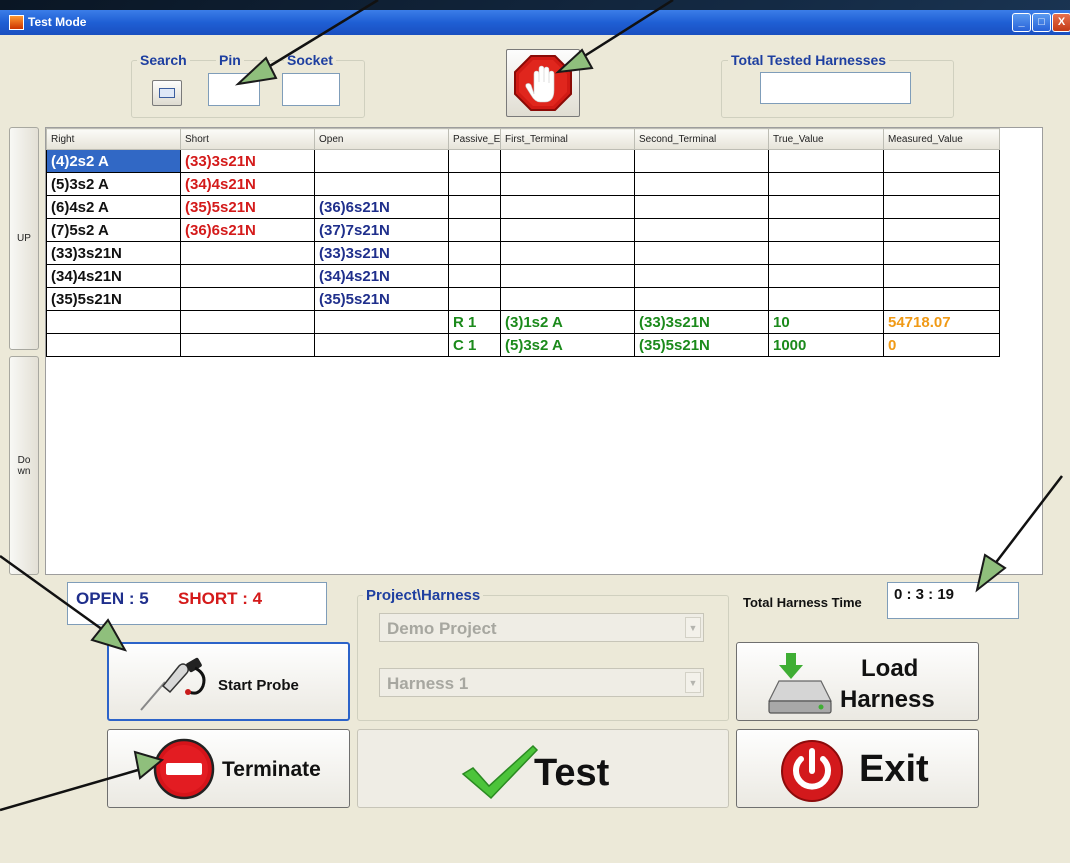  Describe the element at coordinates (541, 627) in the screenshot. I see `project-select: Demo Project ▼` at that location.